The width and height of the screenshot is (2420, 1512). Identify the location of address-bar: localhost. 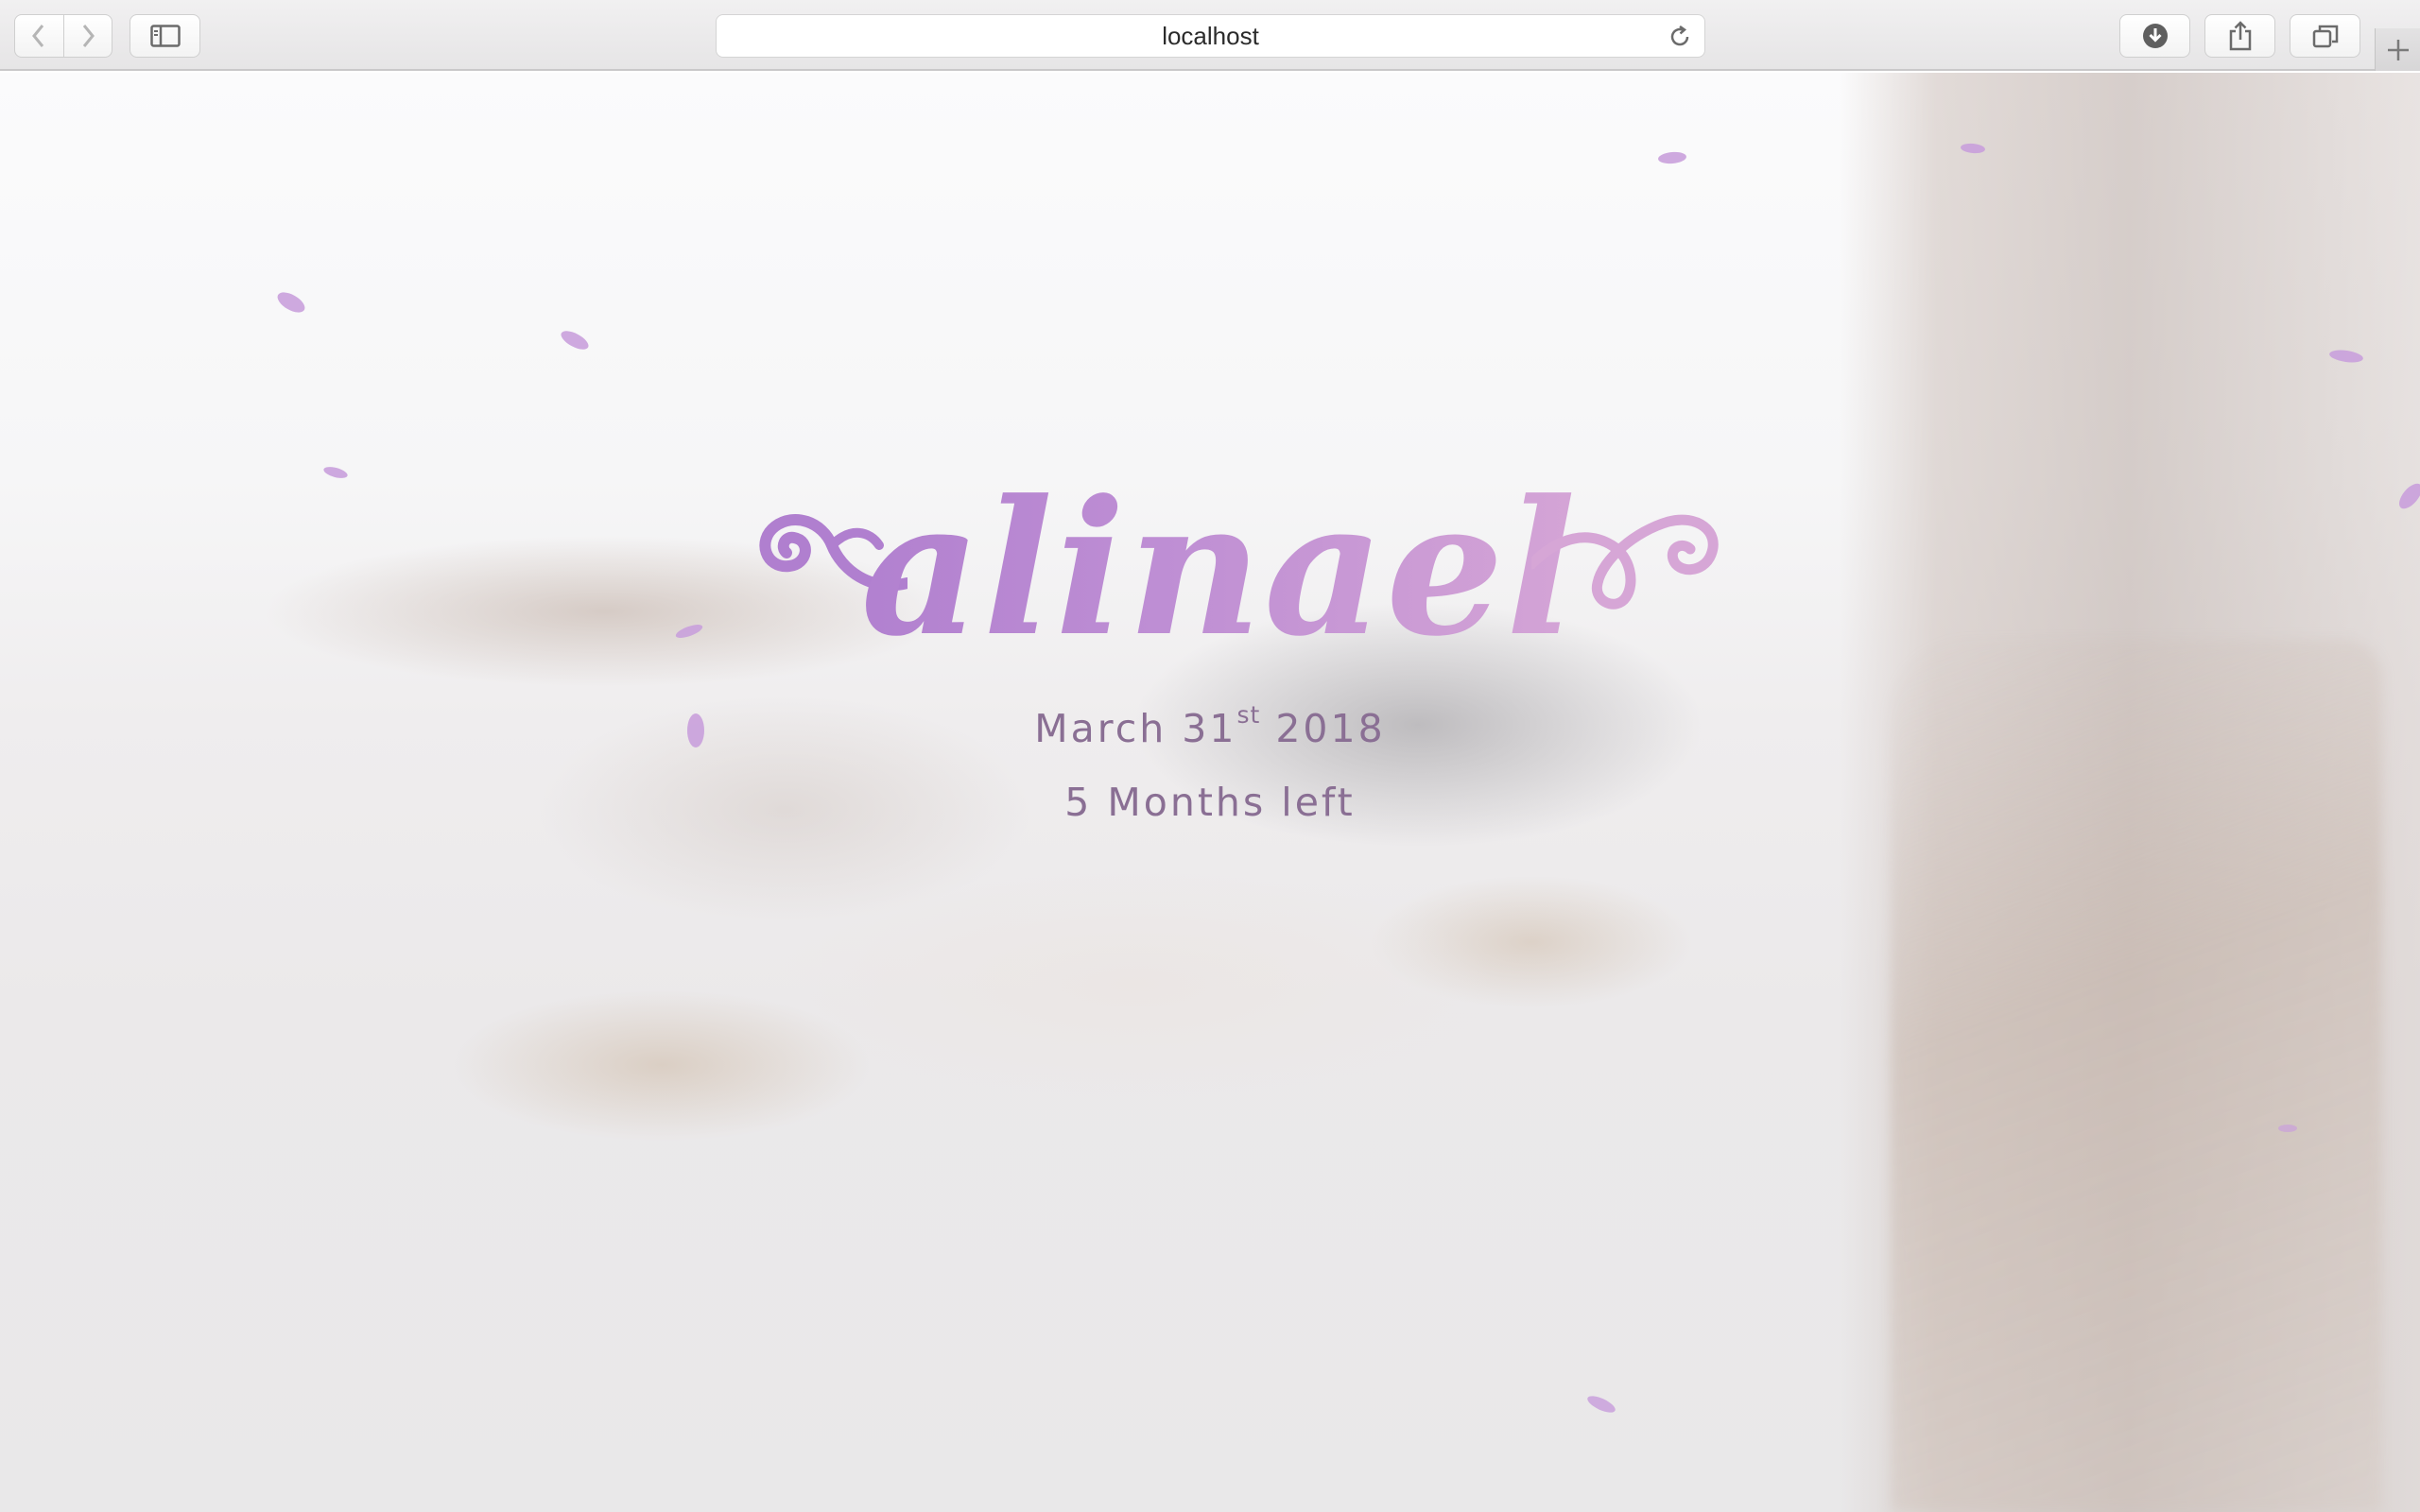
(1210, 36).